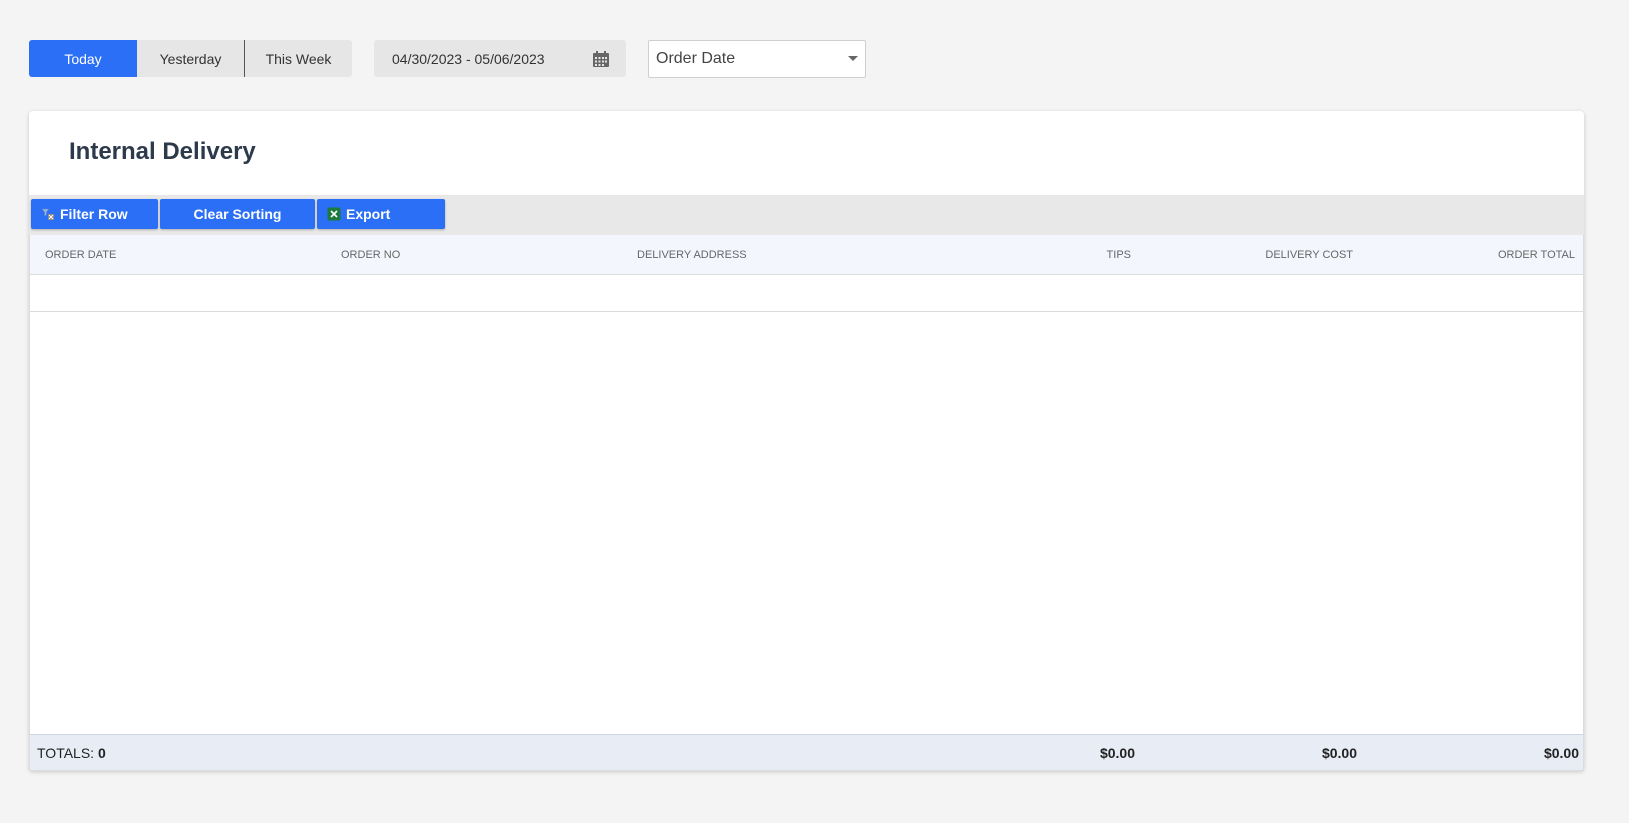 The image size is (1629, 823). I want to click on totals-delivery-cost: $0.00, so click(1339, 753).